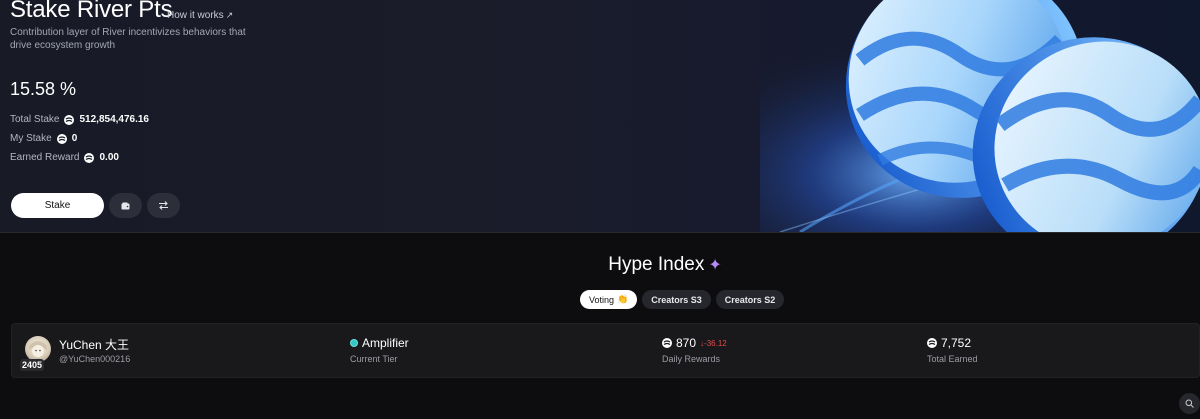 Image resolution: width=1200 pixels, height=419 pixels. What do you see at coordinates (195, 15) in the screenshot?
I see `how-it-works-label: How it works` at bounding box center [195, 15].